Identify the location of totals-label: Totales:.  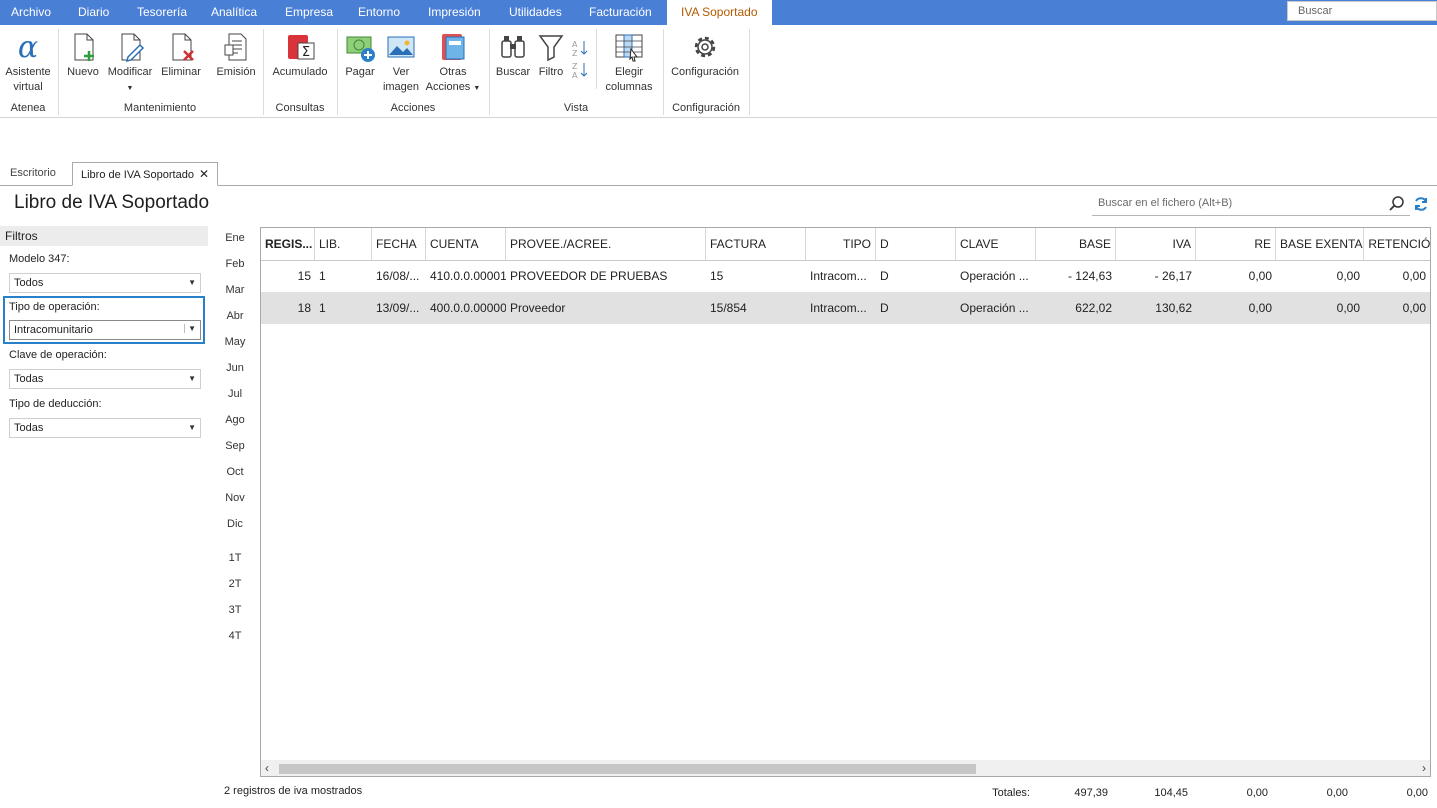
(1011, 793).